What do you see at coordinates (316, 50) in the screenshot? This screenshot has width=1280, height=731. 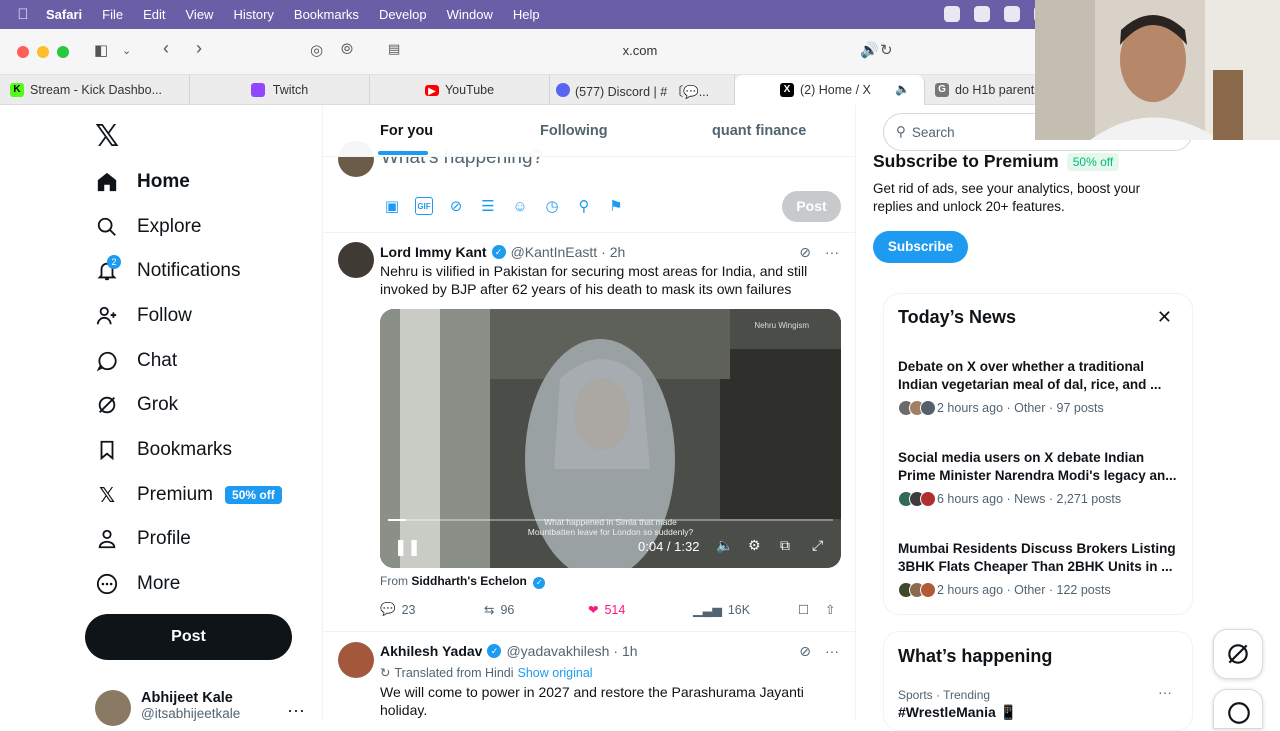 I see `extension-icon: ◎` at bounding box center [316, 50].